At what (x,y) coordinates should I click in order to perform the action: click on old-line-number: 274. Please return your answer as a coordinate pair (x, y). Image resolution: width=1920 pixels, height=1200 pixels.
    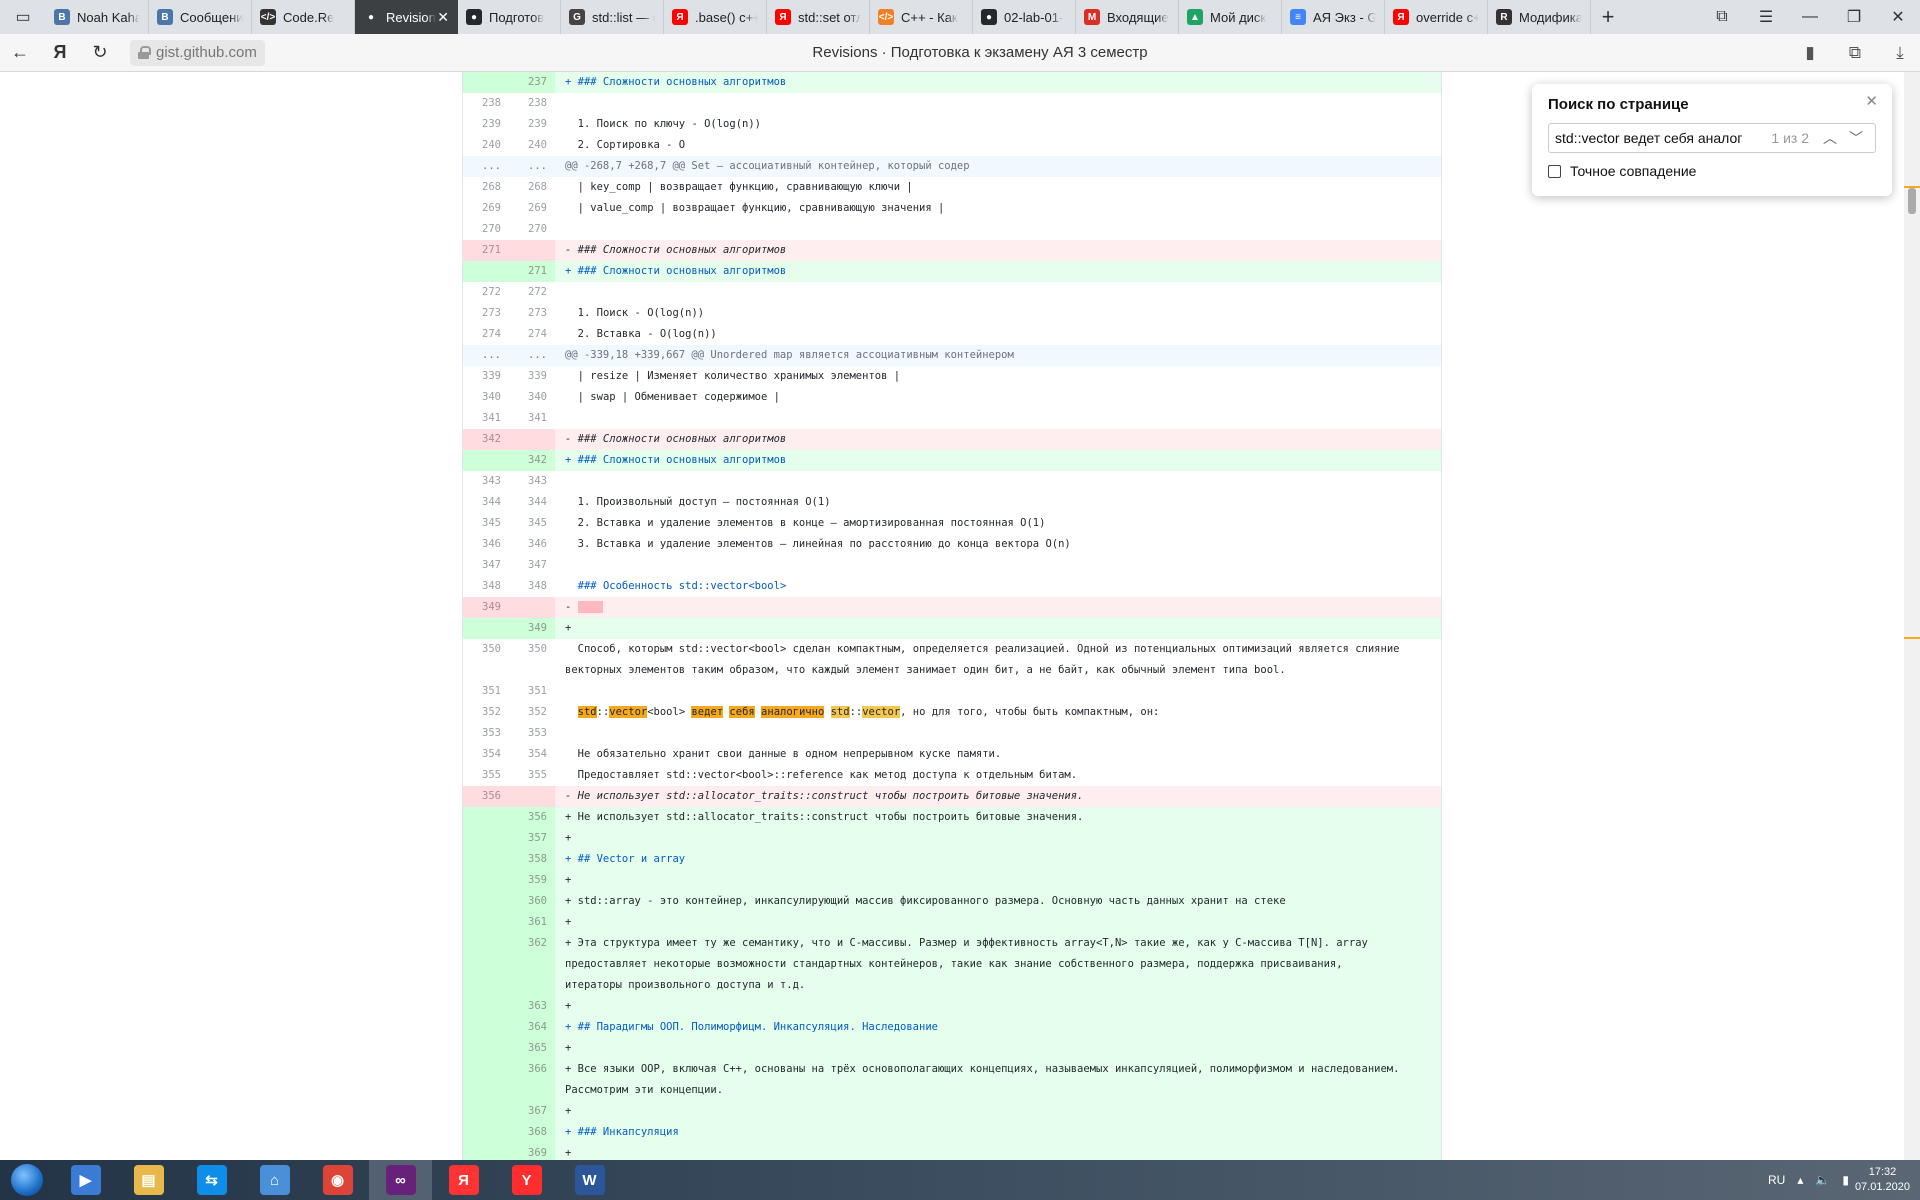
    Looking at the image, I should click on (486, 334).